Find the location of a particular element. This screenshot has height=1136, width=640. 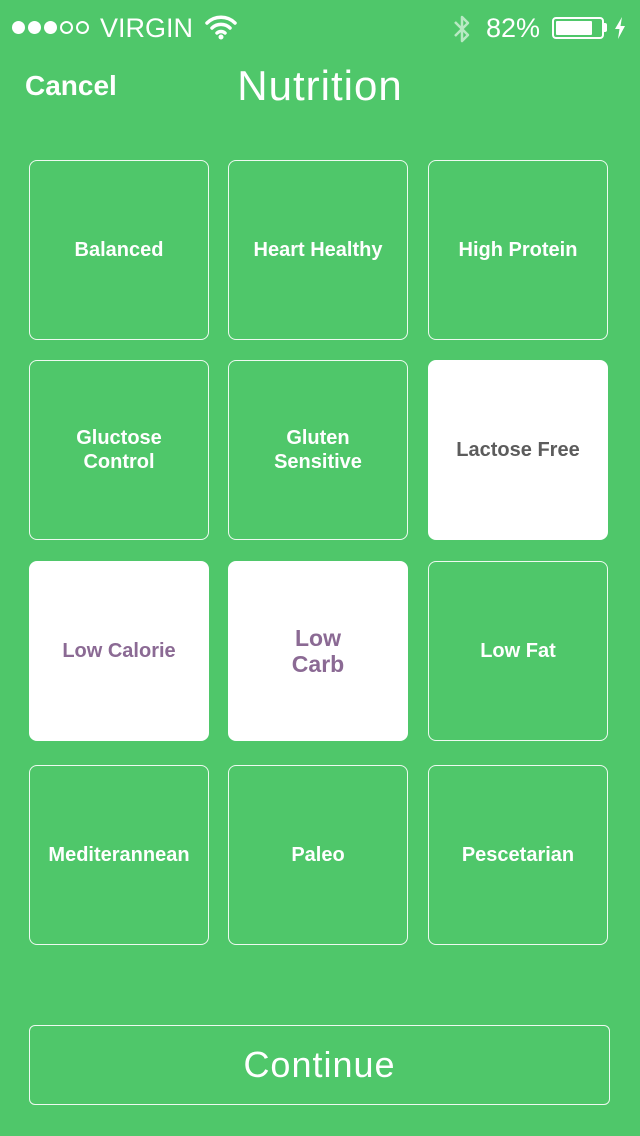

option-label: Pescetarian is located at coordinates (518, 855).